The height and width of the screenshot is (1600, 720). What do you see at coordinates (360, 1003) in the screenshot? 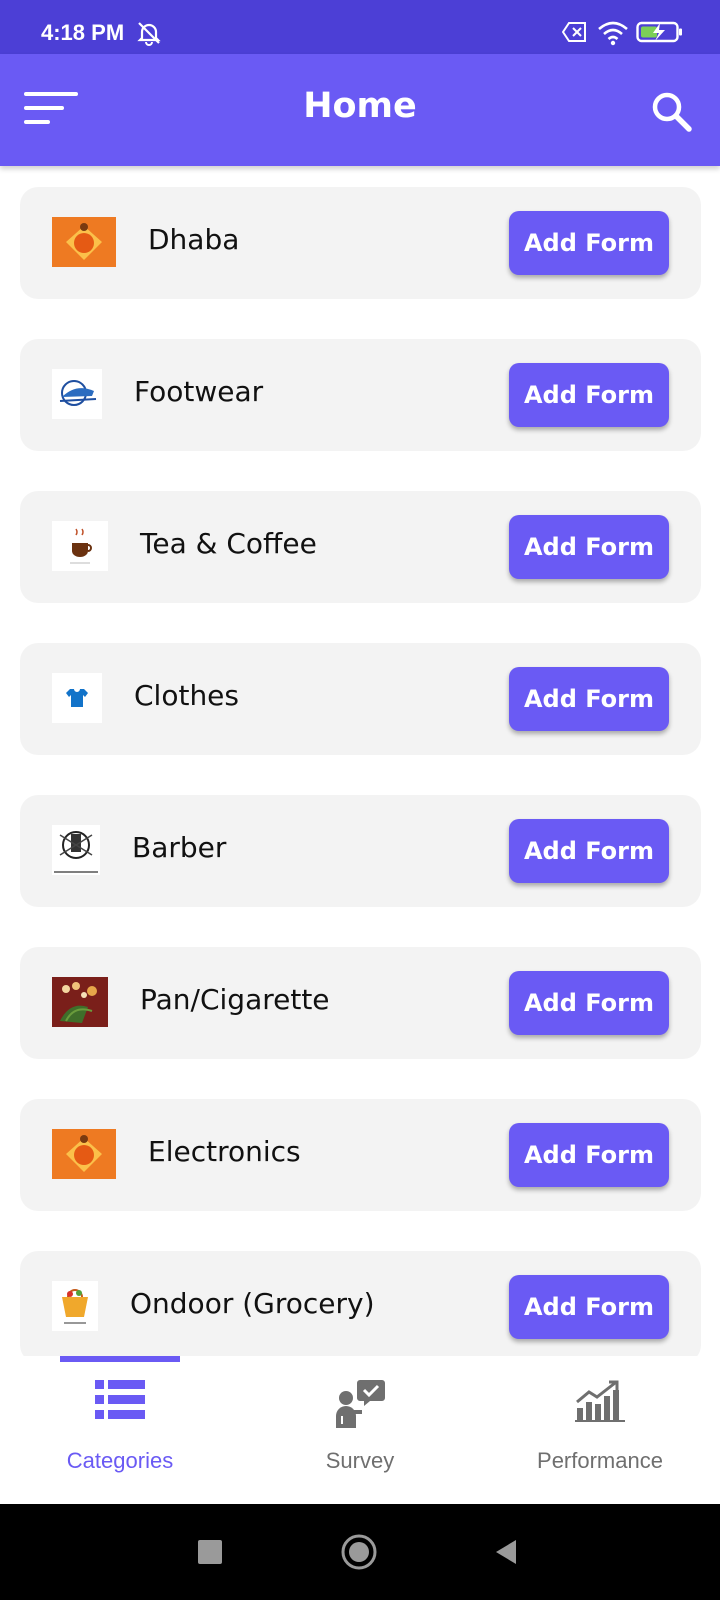
I see `category-card-pan-cigarette: Pan/Cigarette Add Form` at bounding box center [360, 1003].